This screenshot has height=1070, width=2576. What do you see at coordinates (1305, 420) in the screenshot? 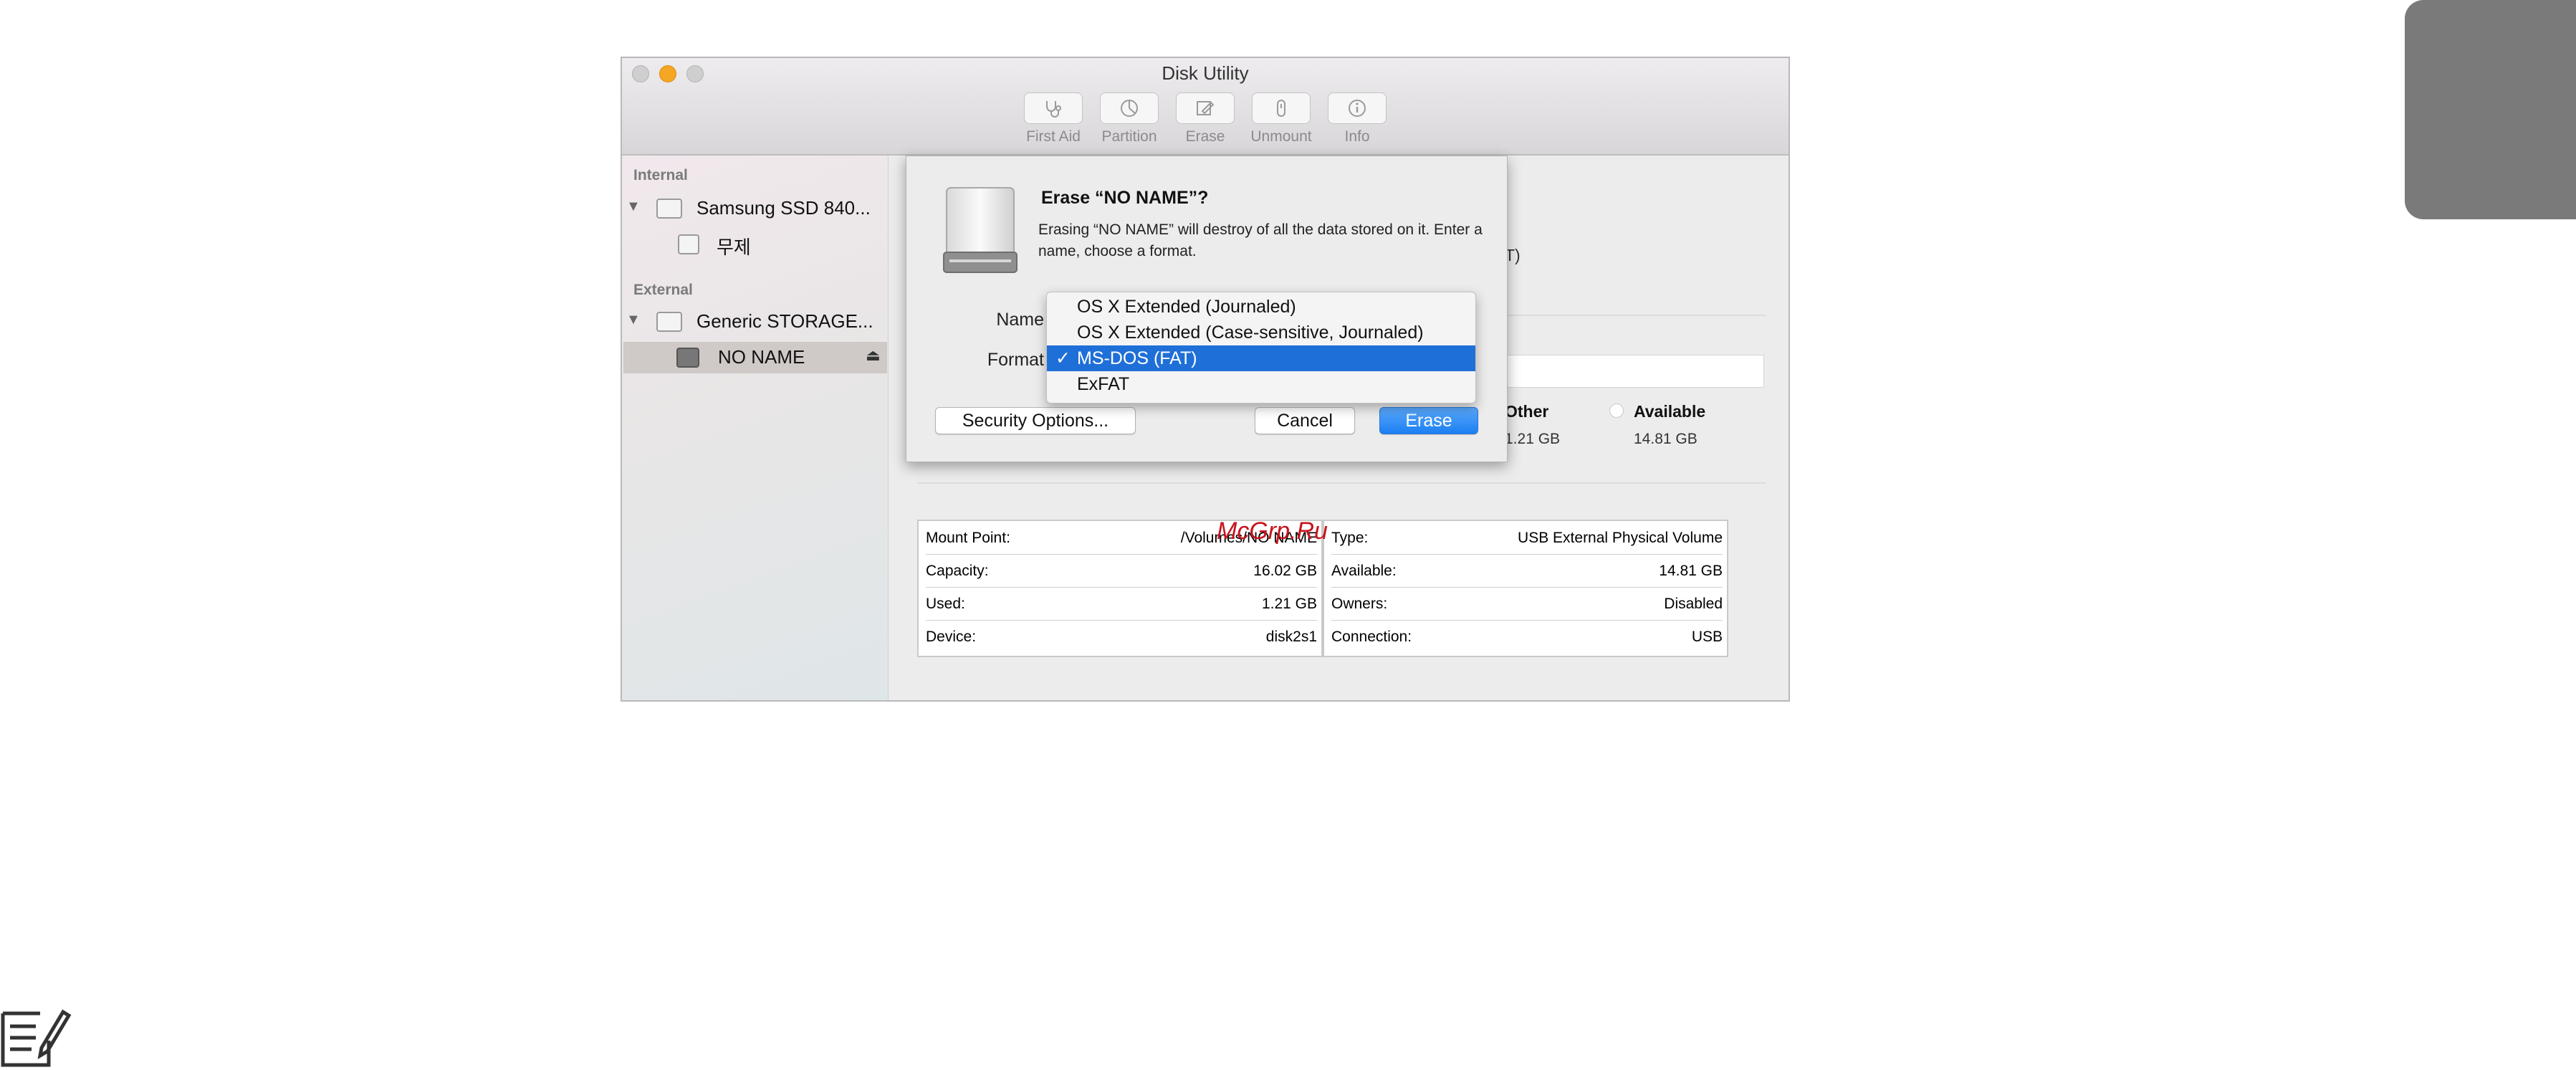
I see `cancel-button: Cancel` at bounding box center [1305, 420].